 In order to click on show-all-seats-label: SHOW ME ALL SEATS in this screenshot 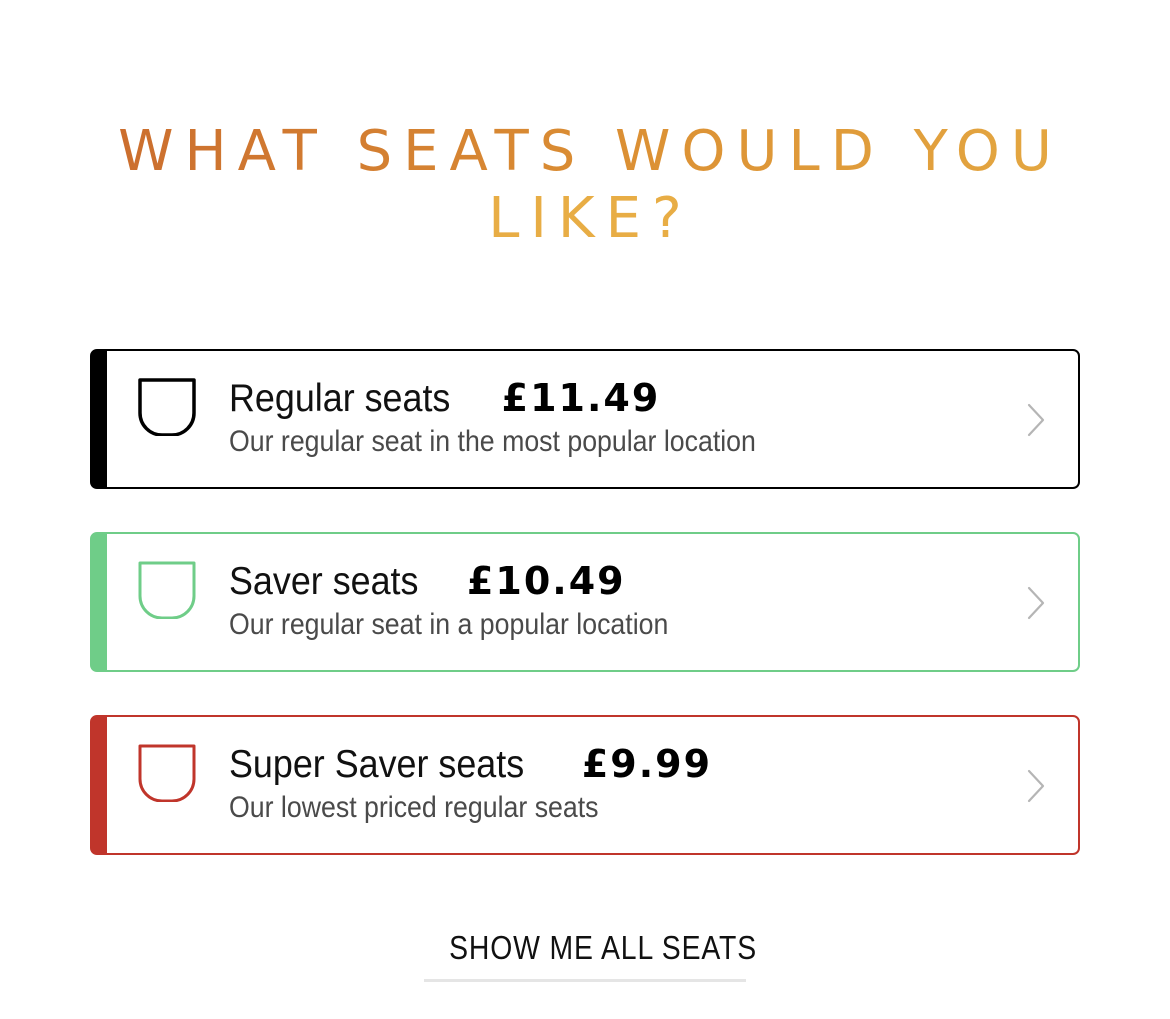, I will do `click(603, 947)`.